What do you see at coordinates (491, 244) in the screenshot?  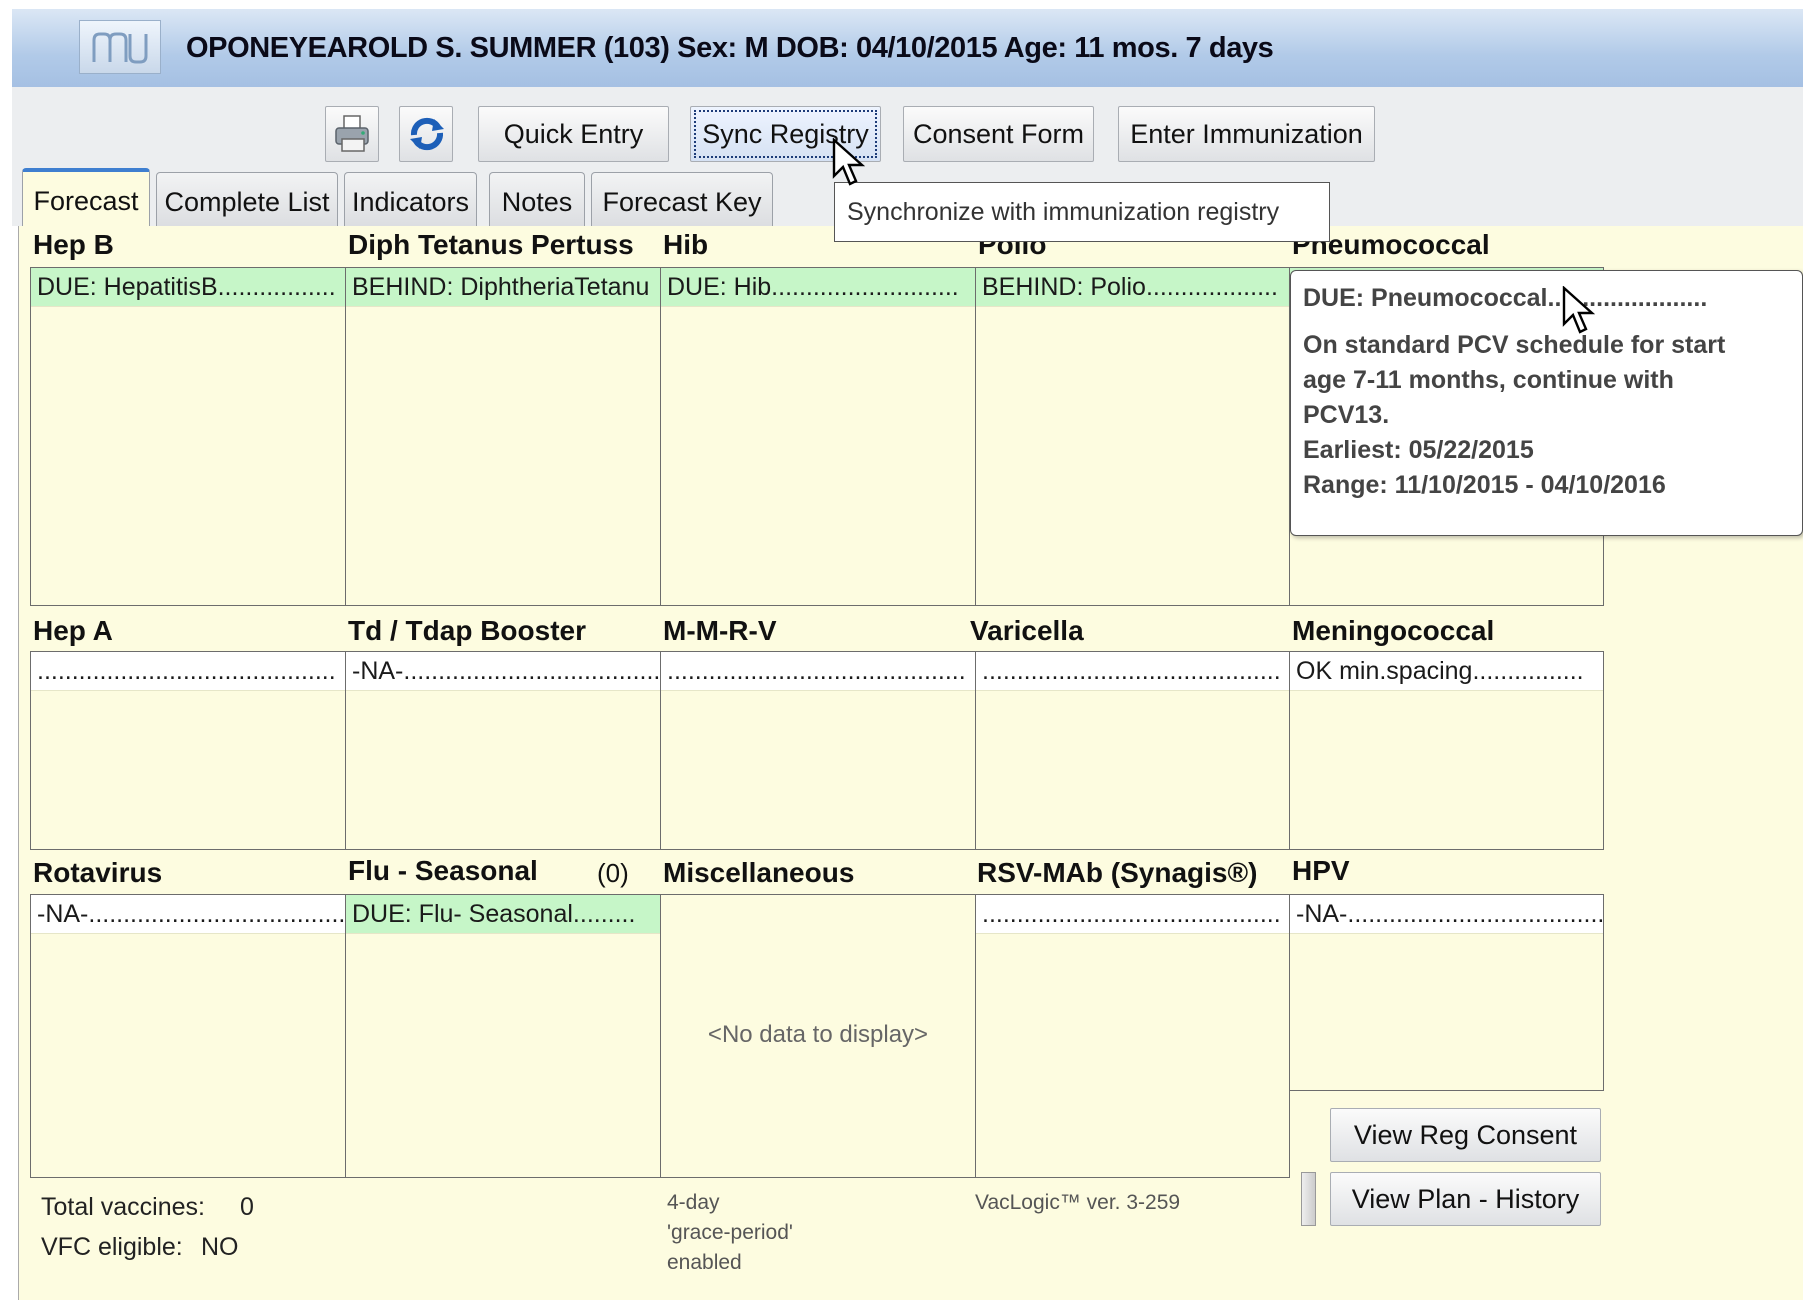 I see `group-title-dtp: Diph Tetanus Pertuss` at bounding box center [491, 244].